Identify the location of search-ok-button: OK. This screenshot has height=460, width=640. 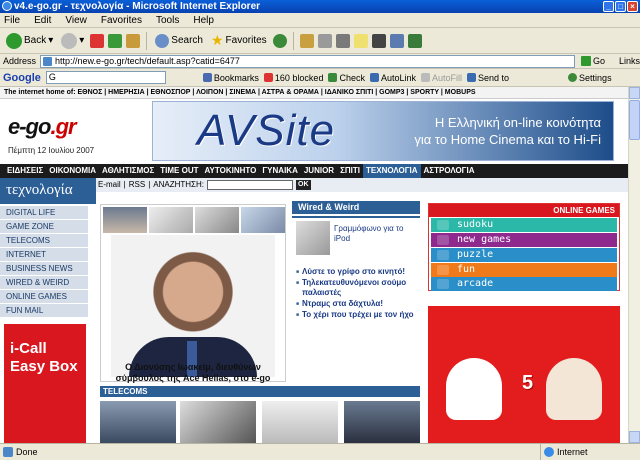
(303, 185).